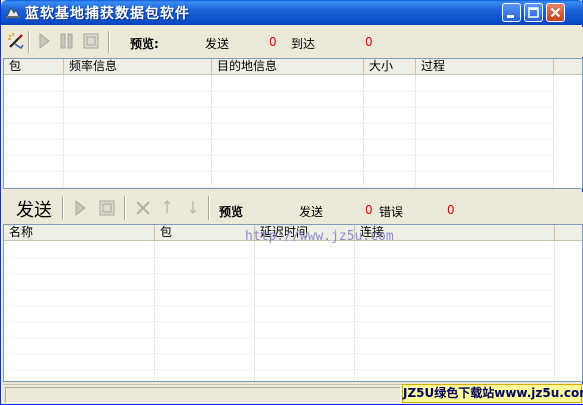  I want to click on pause-capture-button, so click(67, 41).